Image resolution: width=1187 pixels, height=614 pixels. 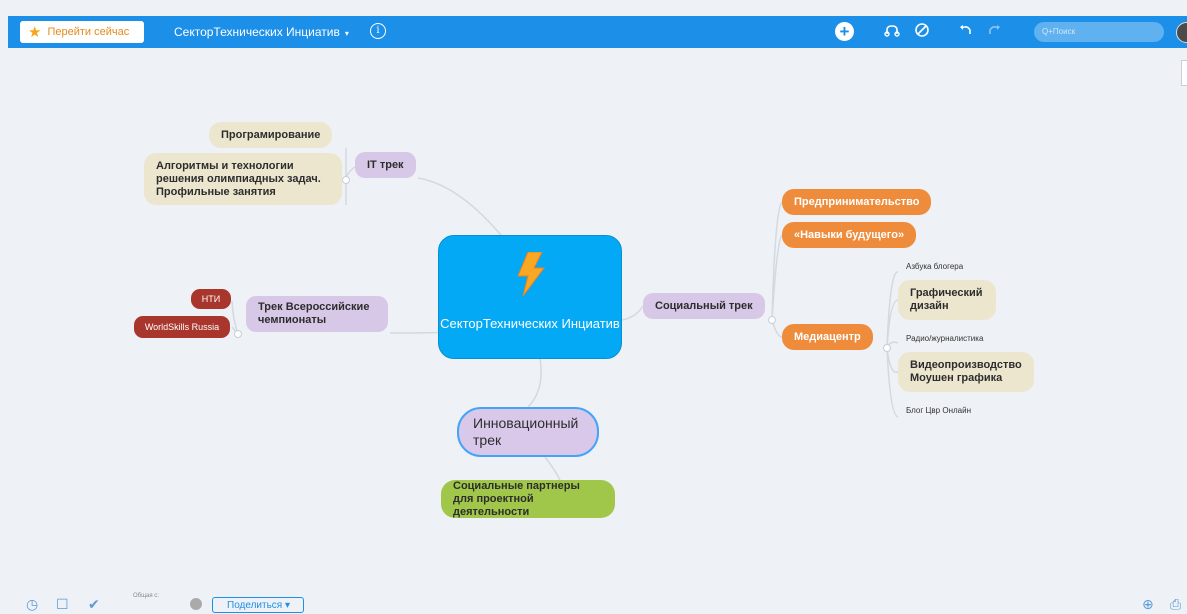 What do you see at coordinates (211, 299) in the screenshot?
I see `node-nti: НТИ` at bounding box center [211, 299].